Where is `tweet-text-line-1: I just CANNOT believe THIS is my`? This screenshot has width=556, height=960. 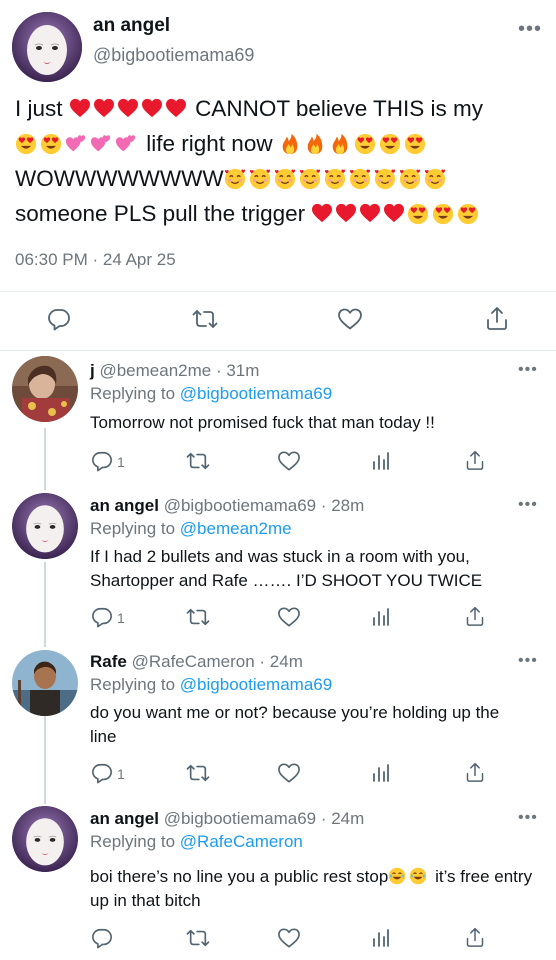 tweet-text-line-1: I just CANNOT believe THIS is my is located at coordinates (249, 108).